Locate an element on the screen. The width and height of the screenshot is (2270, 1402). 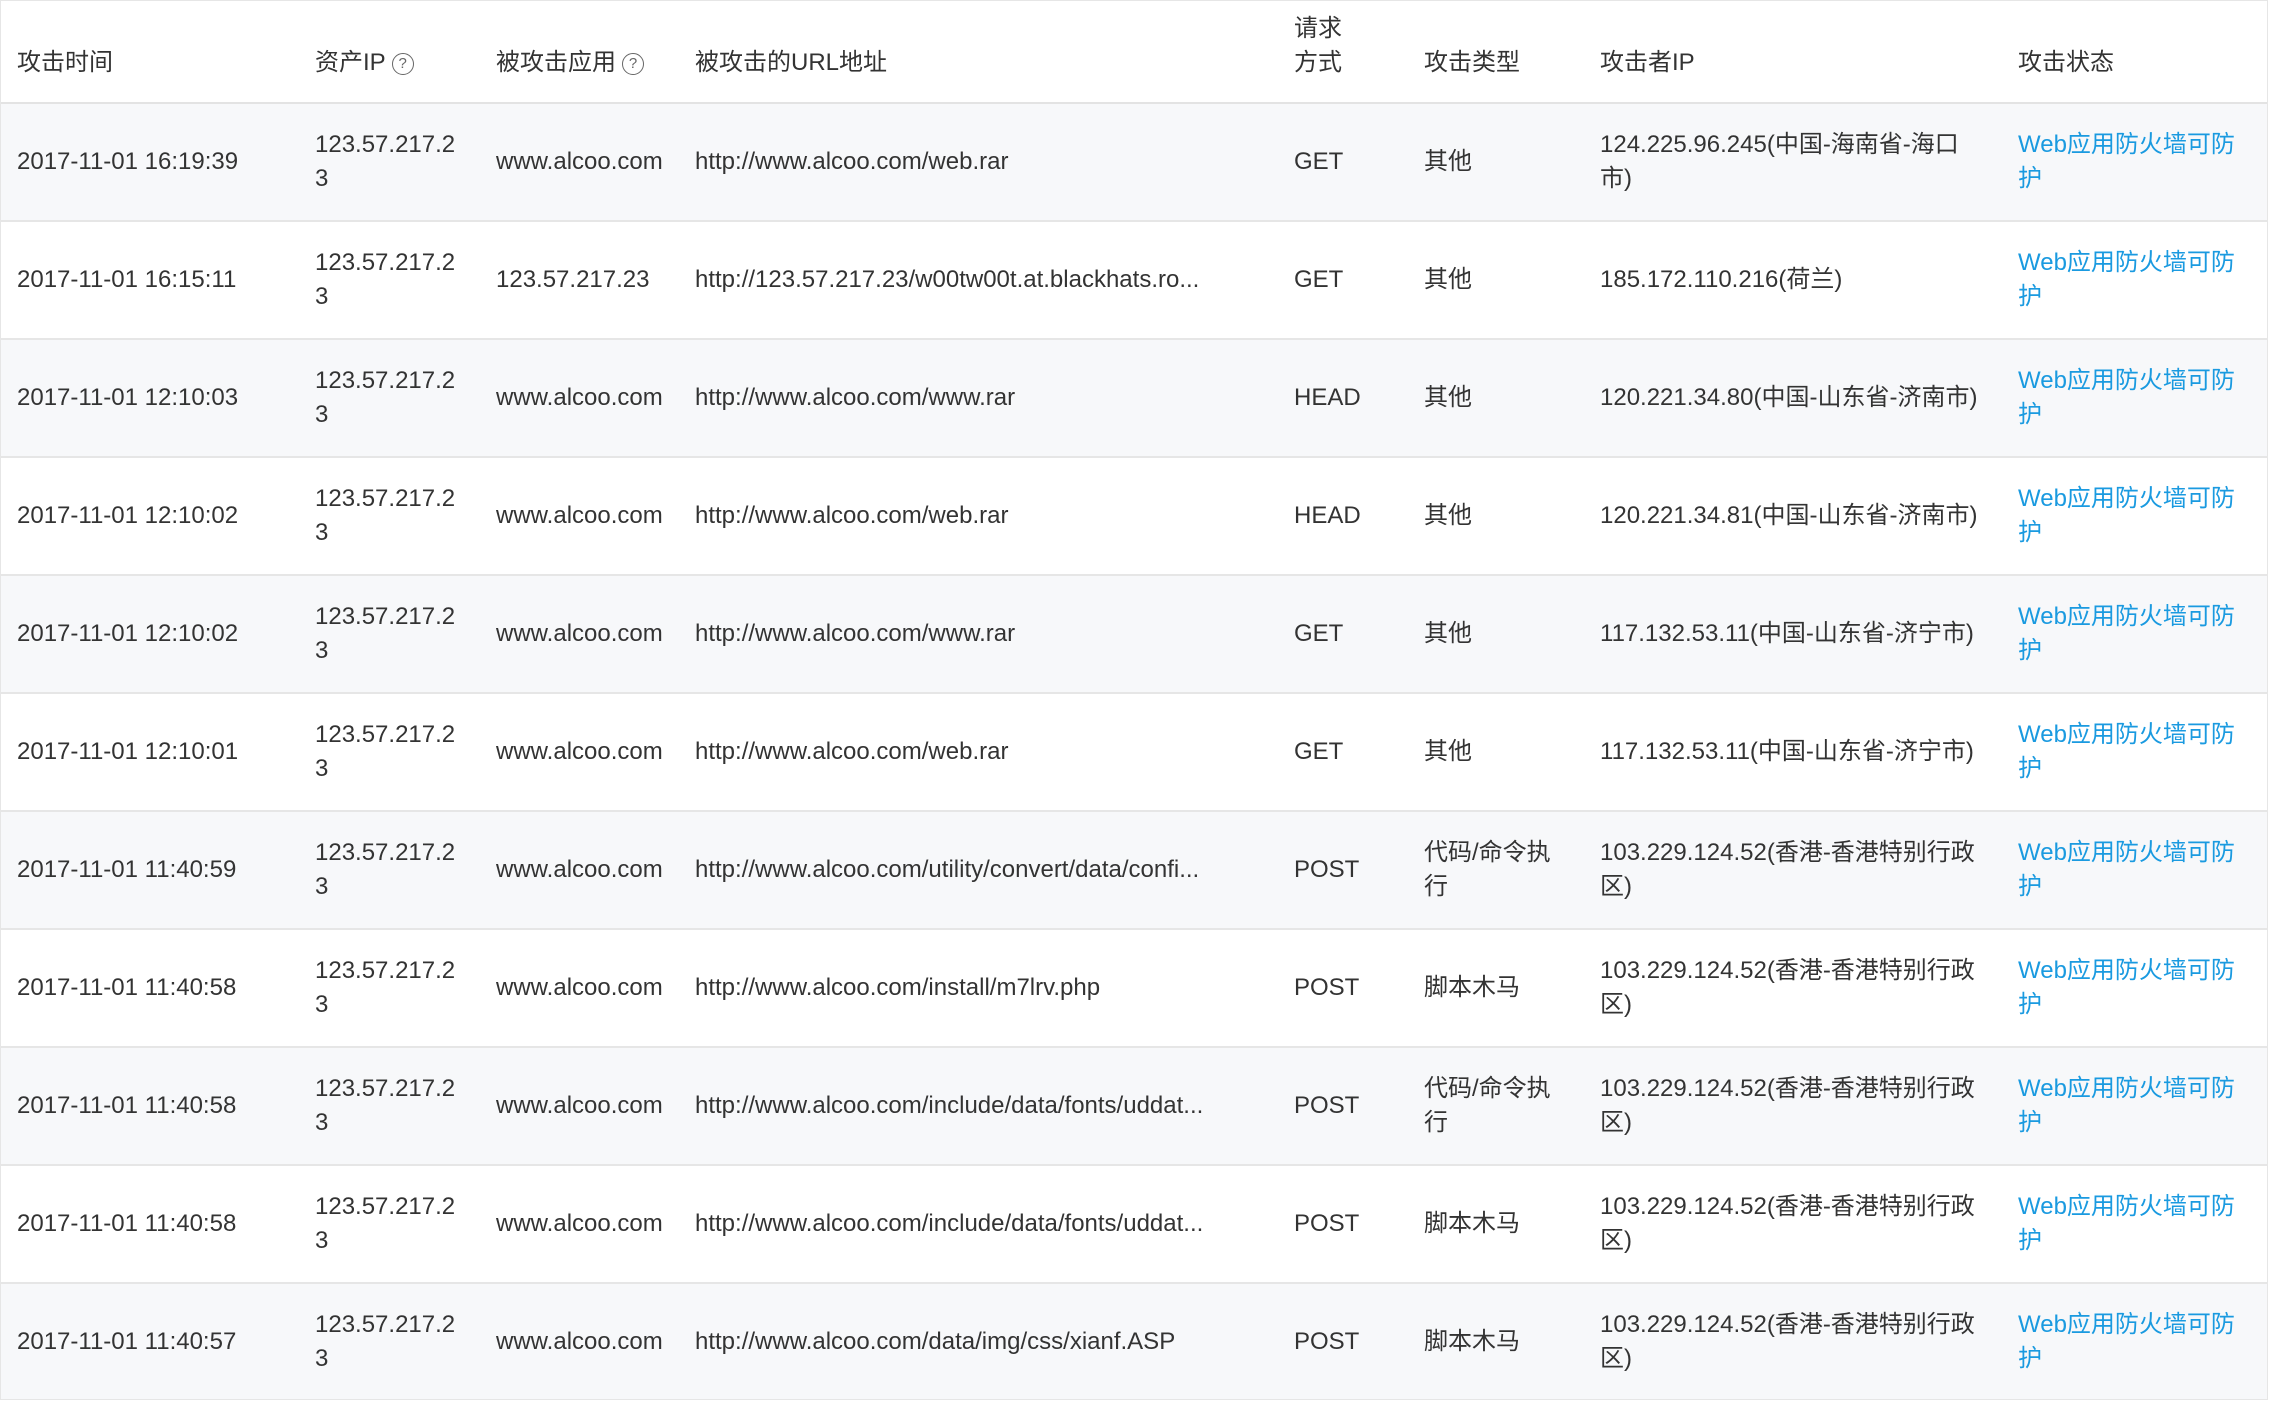
cell-attack-time: 2017-11-01 12:10:02 is located at coordinates (150, 516).